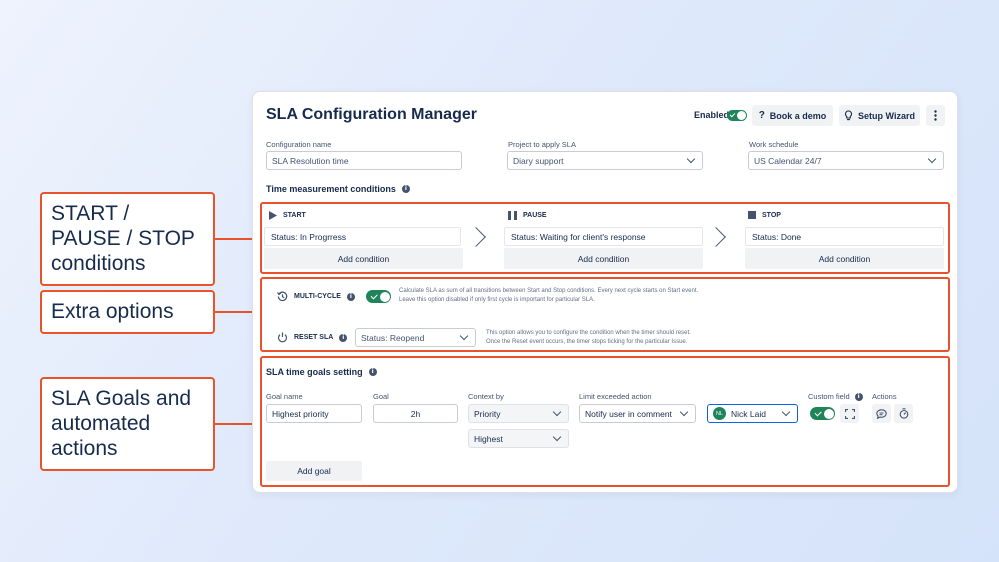  What do you see at coordinates (829, 396) in the screenshot?
I see `col-custom-field-text: Custom field` at bounding box center [829, 396].